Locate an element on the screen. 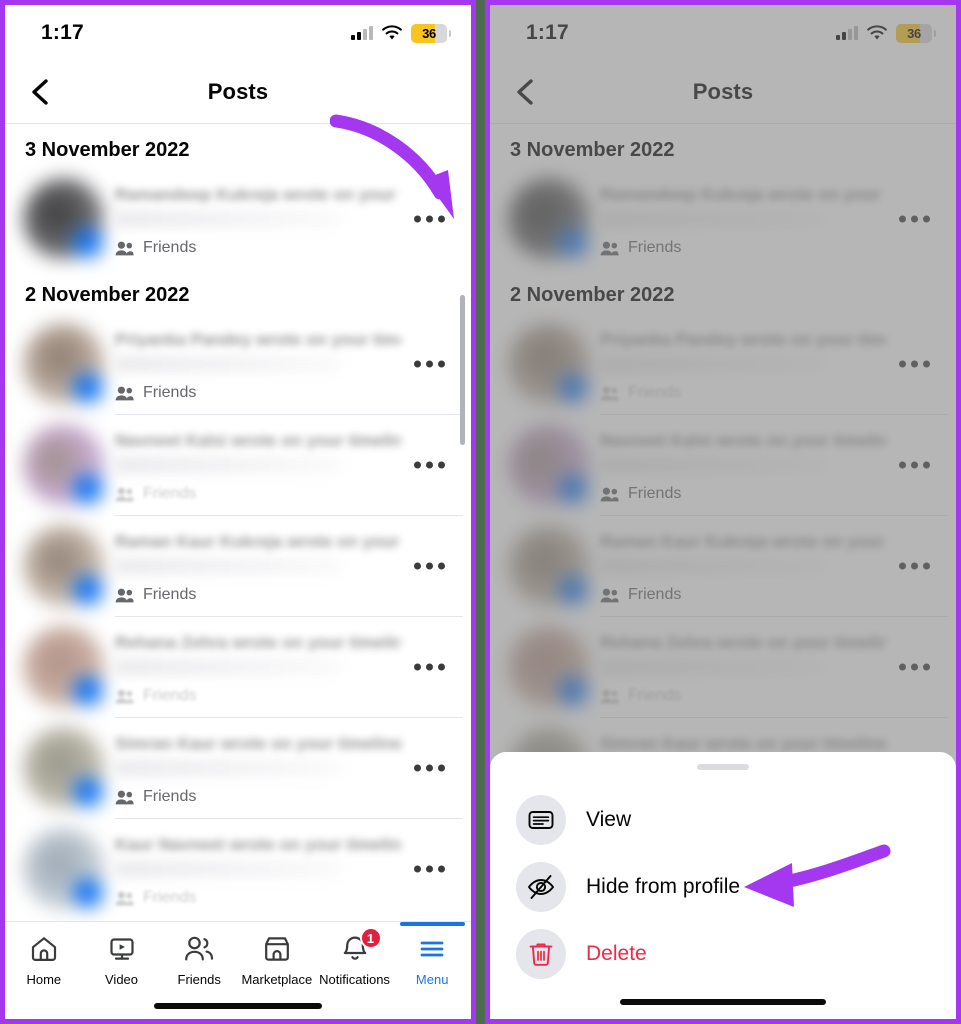  post-options-action-sheet: View Hide from profile Delete is located at coordinates (723, 885).